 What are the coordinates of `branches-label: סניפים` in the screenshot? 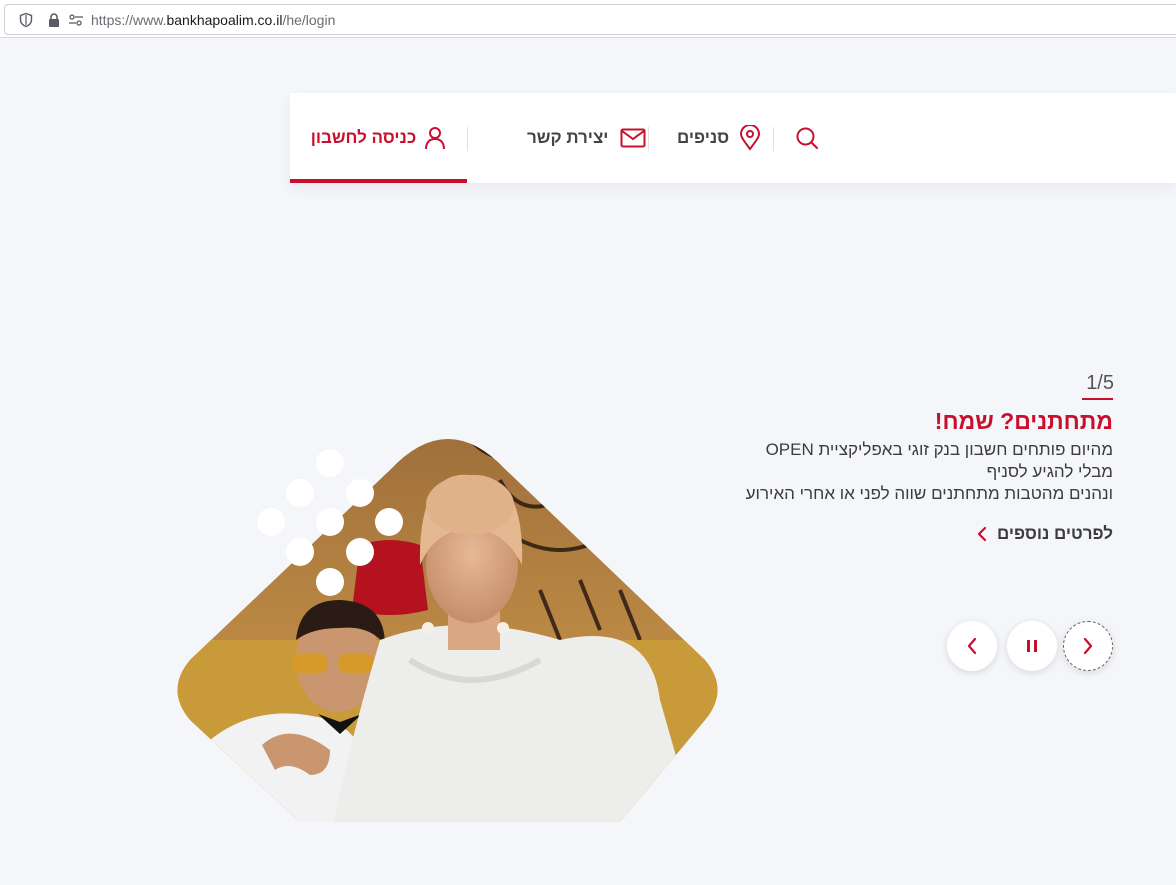 It's located at (703, 137).